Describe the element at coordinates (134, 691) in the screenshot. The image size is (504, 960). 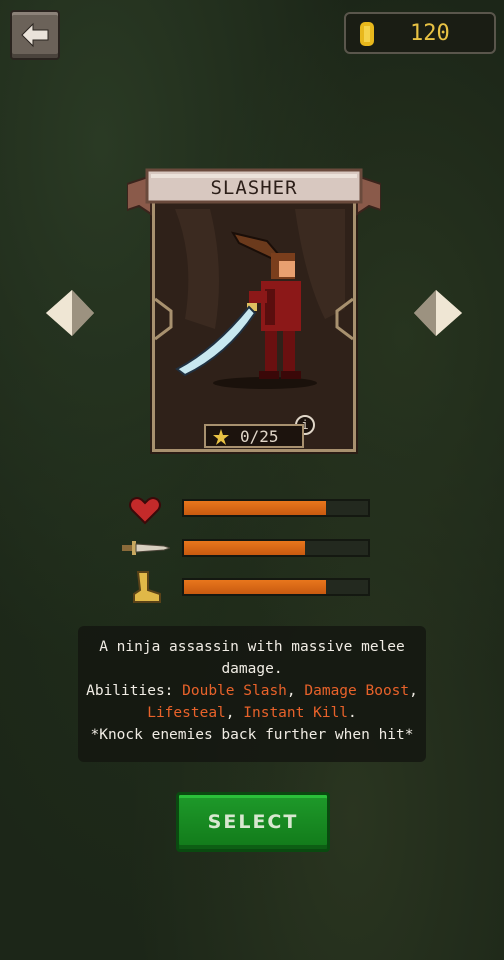
I see `abilities-label: Abilities:` at that location.